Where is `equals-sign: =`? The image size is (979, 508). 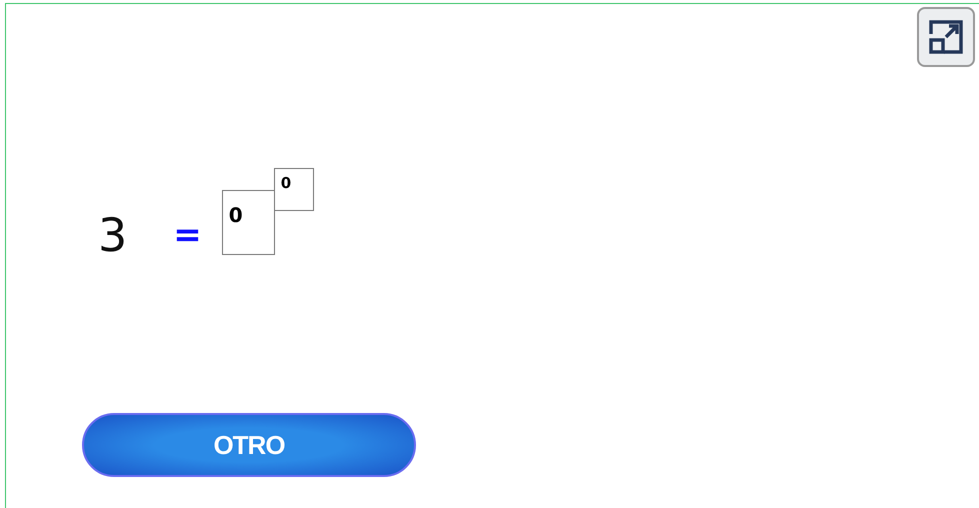 equals-sign: = is located at coordinates (187, 235).